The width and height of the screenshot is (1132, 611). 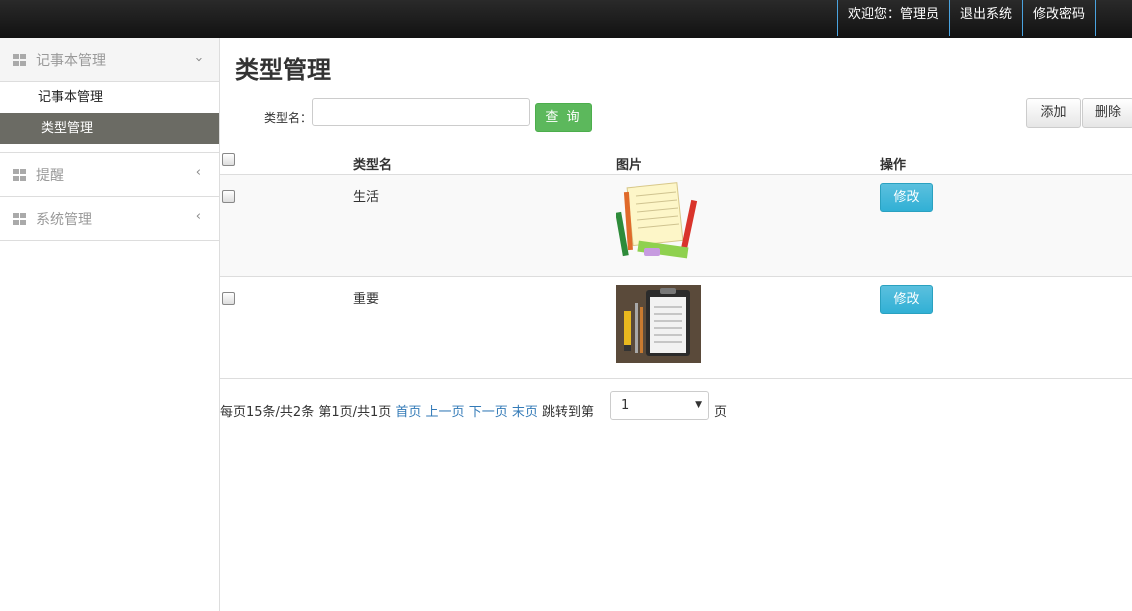 I want to click on logout-link: 退出系统, so click(x=985, y=18).